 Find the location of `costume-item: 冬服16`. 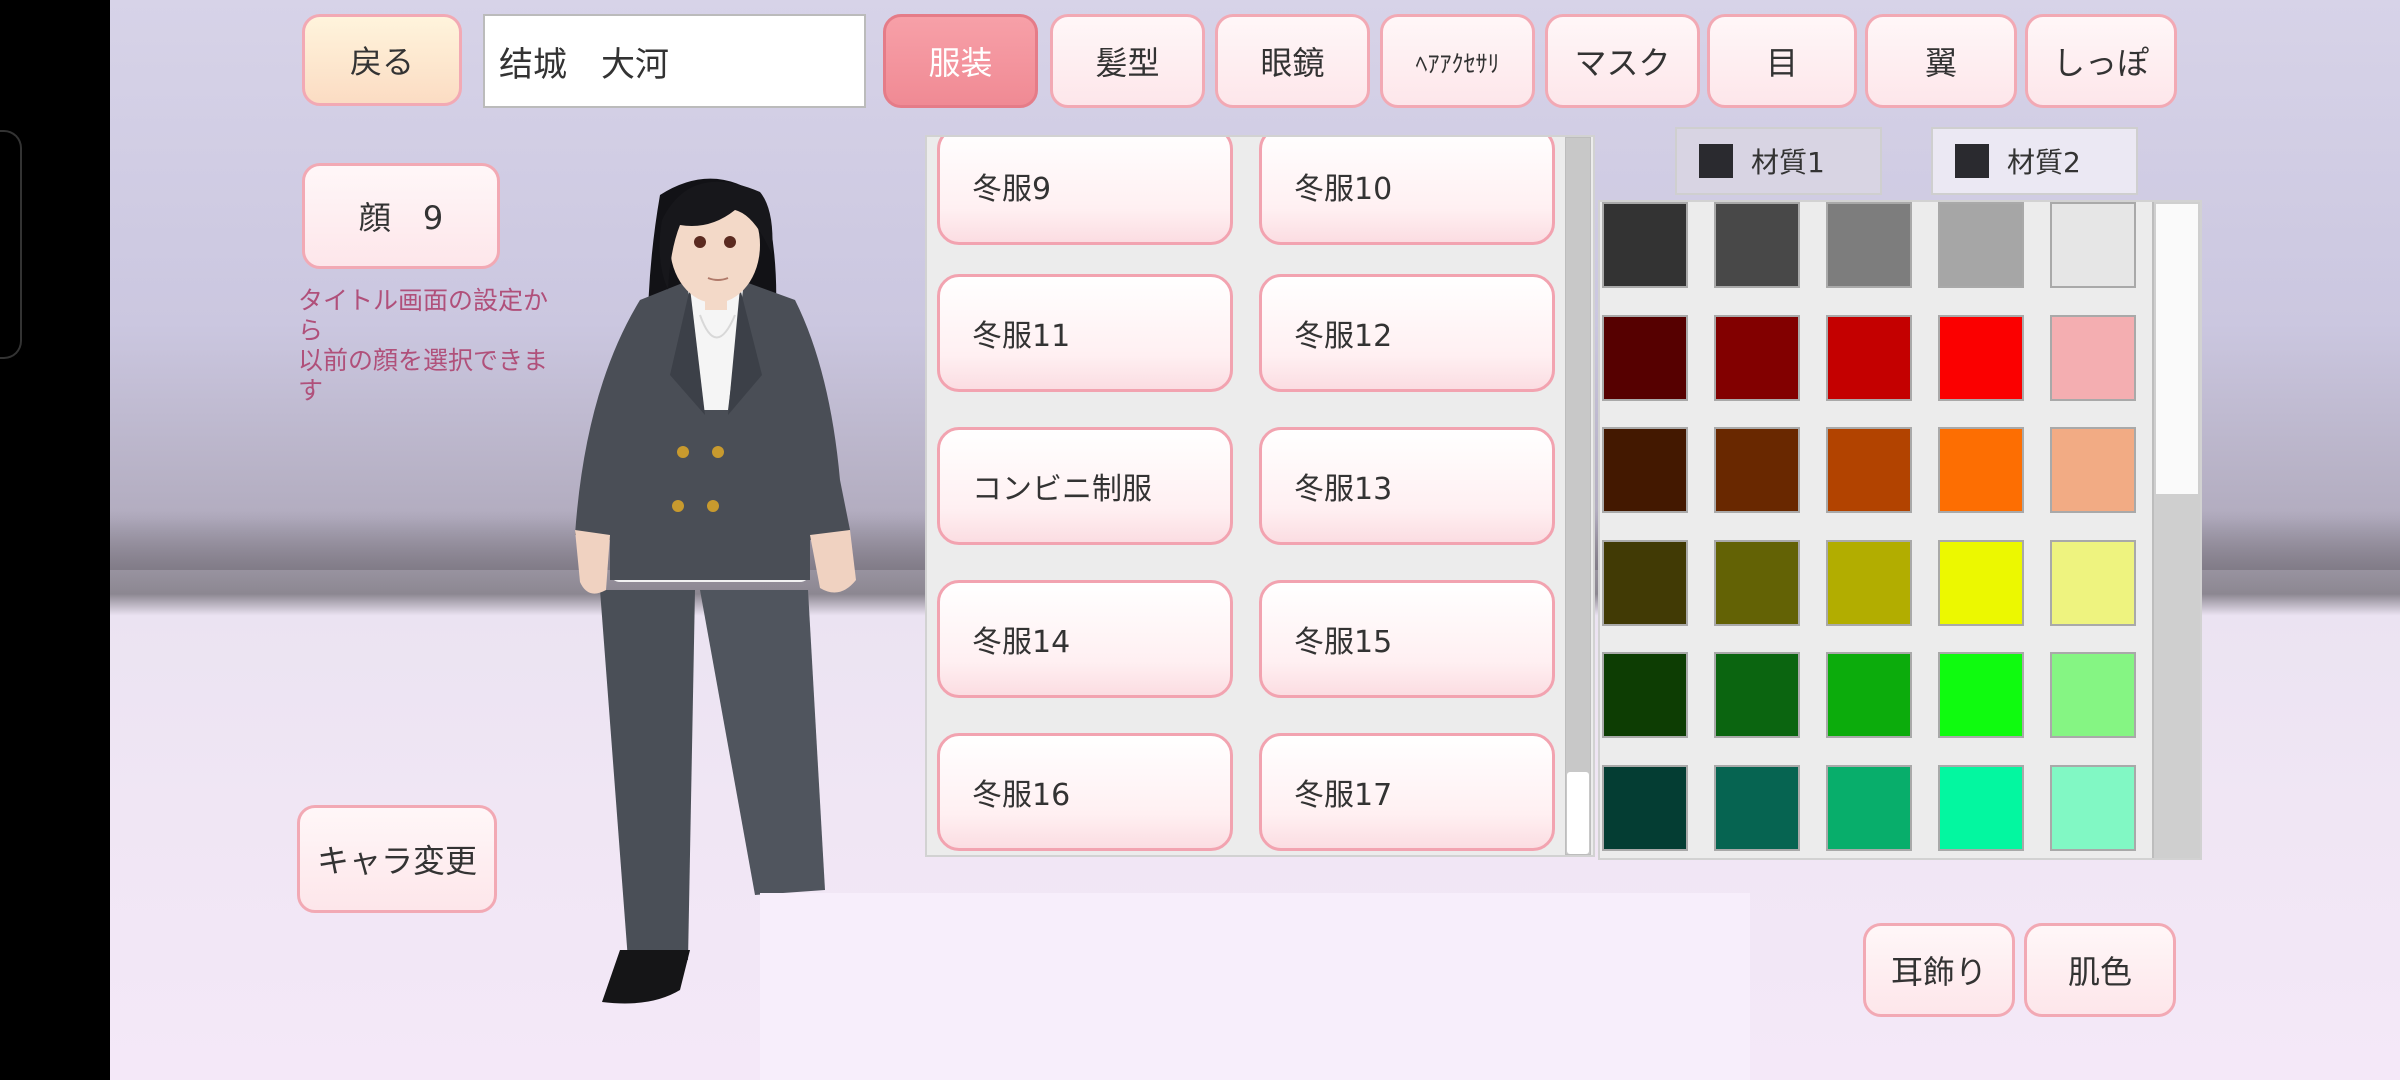

costume-item: 冬服16 is located at coordinates (1085, 792).